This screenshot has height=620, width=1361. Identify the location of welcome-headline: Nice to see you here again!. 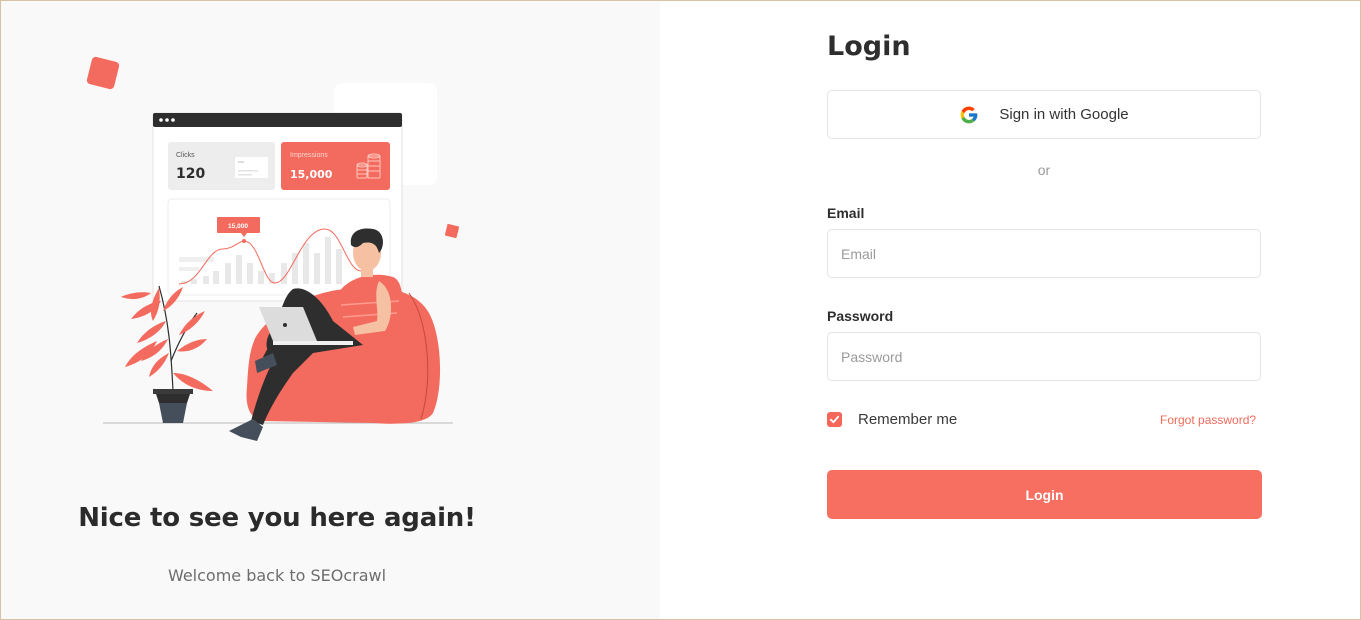
(277, 518).